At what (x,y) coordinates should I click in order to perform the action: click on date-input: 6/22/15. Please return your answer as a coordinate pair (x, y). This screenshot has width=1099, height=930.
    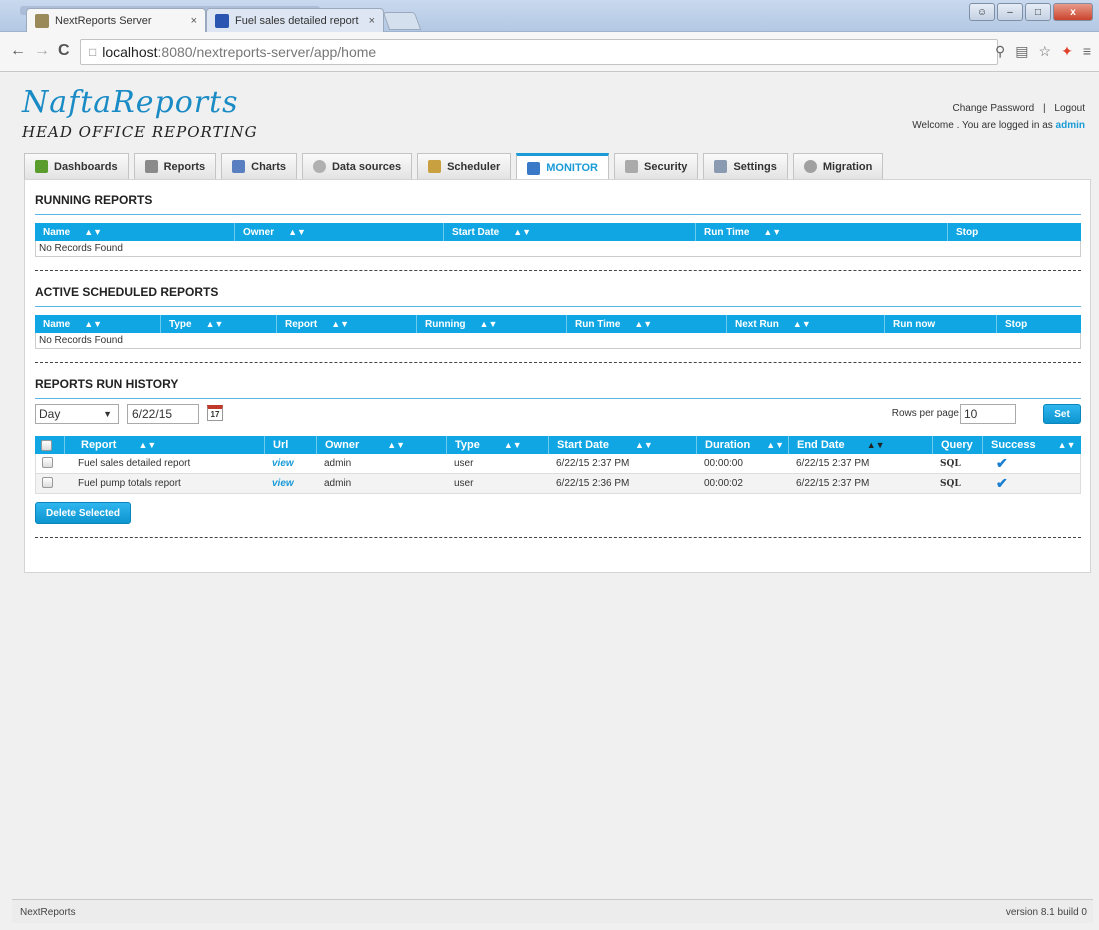
    Looking at the image, I should click on (163, 414).